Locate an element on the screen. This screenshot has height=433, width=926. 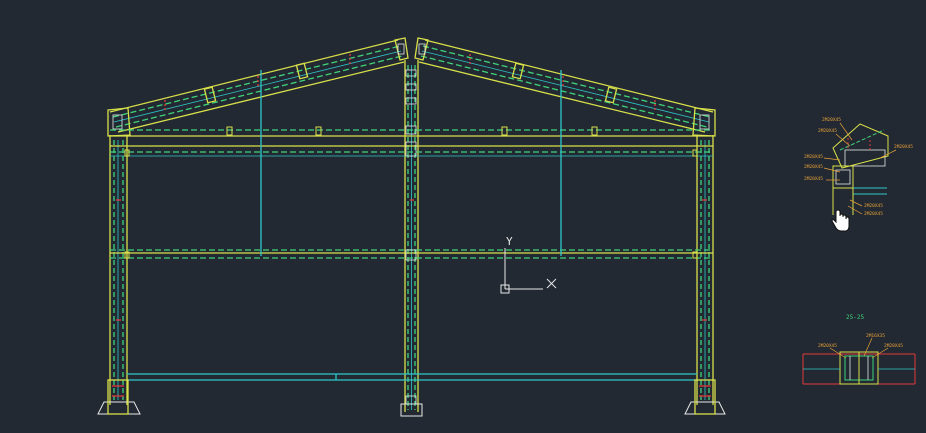
center-column is located at coordinates (411, 236).